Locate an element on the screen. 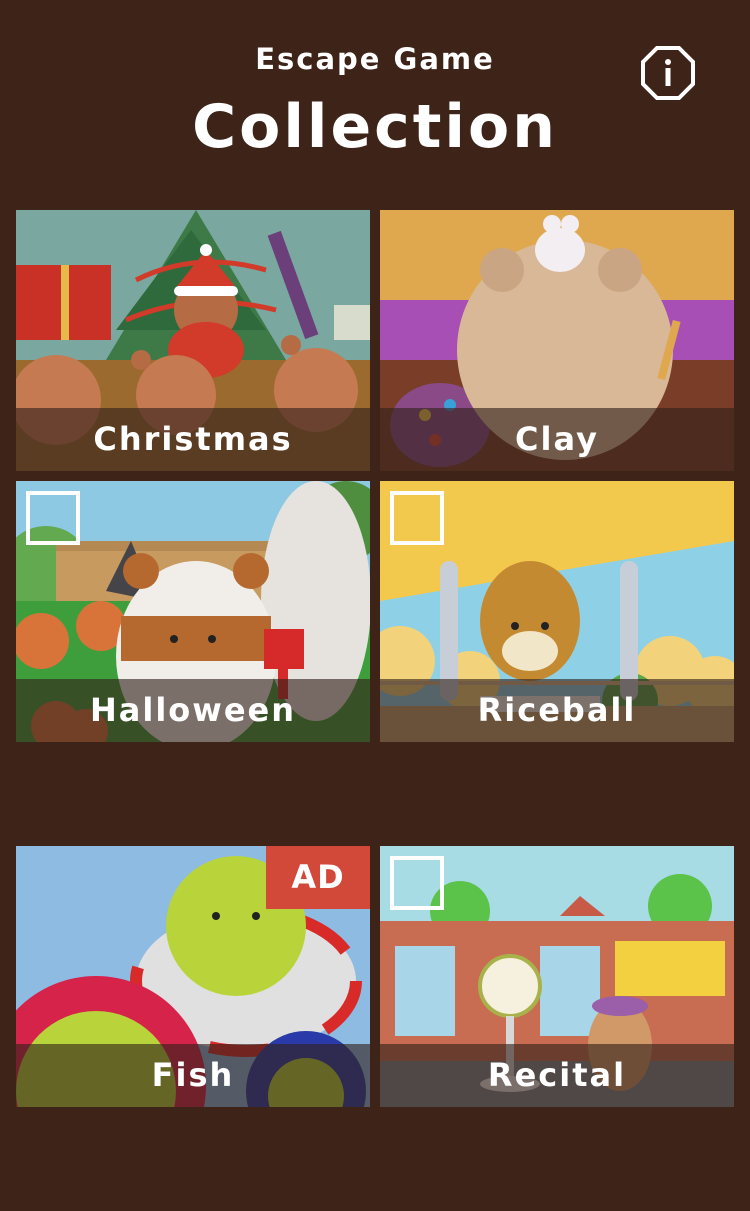 The width and height of the screenshot is (750, 1211). tile-label: Recital is located at coordinates (557, 1075).